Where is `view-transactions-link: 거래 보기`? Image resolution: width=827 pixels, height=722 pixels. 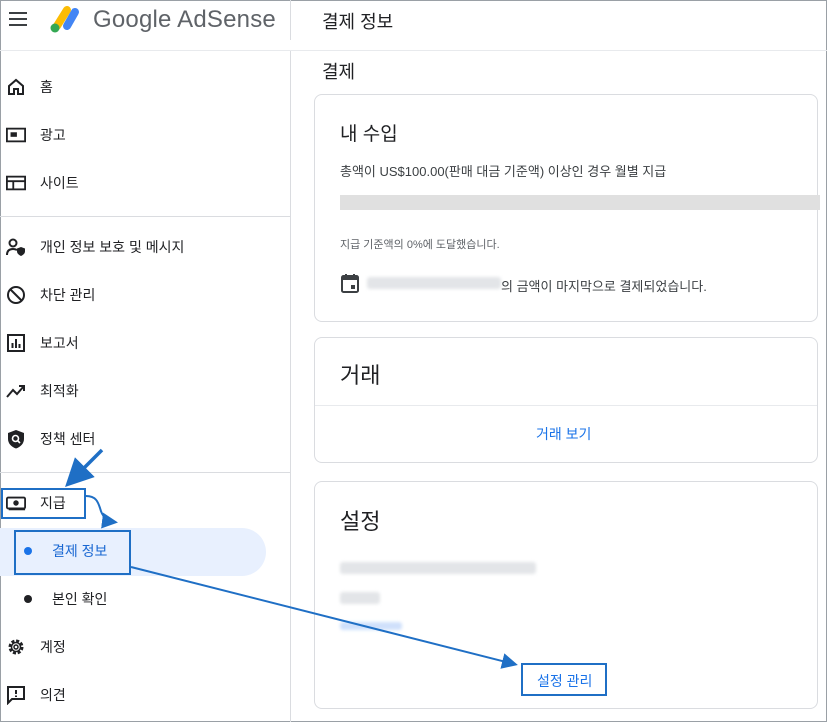 view-transactions-link: 거래 보기 is located at coordinates (563, 434).